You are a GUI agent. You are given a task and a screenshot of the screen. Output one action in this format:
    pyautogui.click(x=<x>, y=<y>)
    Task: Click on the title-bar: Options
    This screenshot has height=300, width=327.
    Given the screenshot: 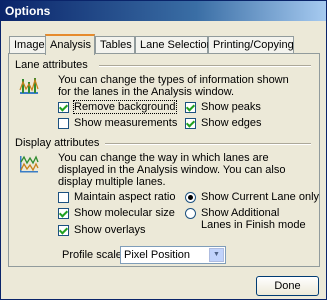 What is the action you would take?
    pyautogui.click(x=163, y=11)
    